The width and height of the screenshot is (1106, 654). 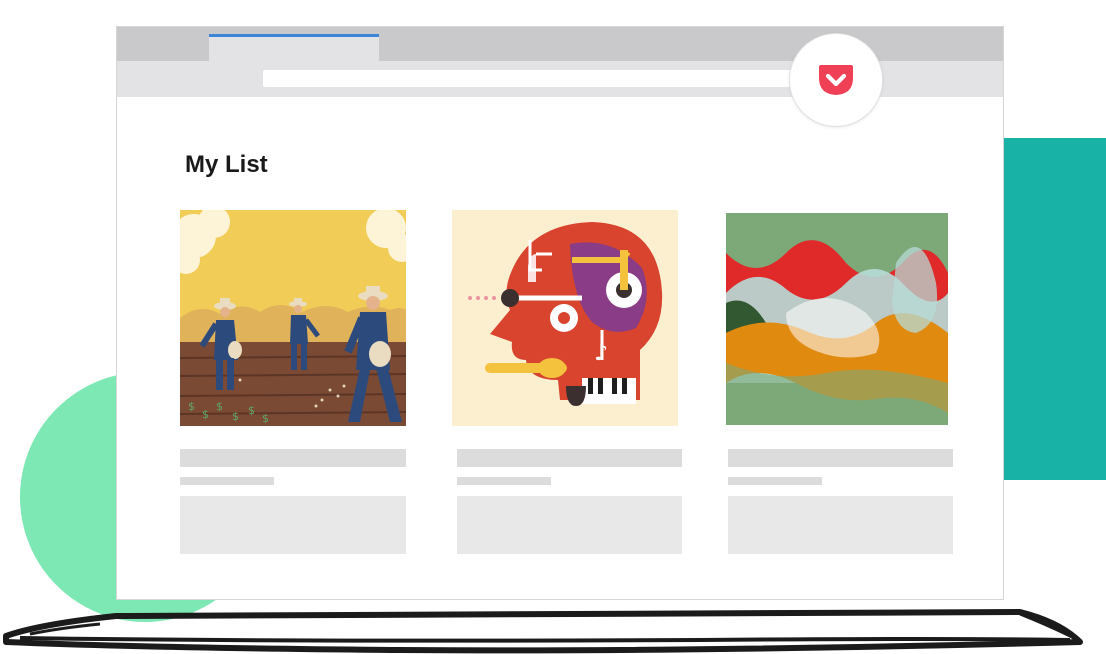 I want to click on card-thumbnail-music: ♪, so click(x=565, y=318).